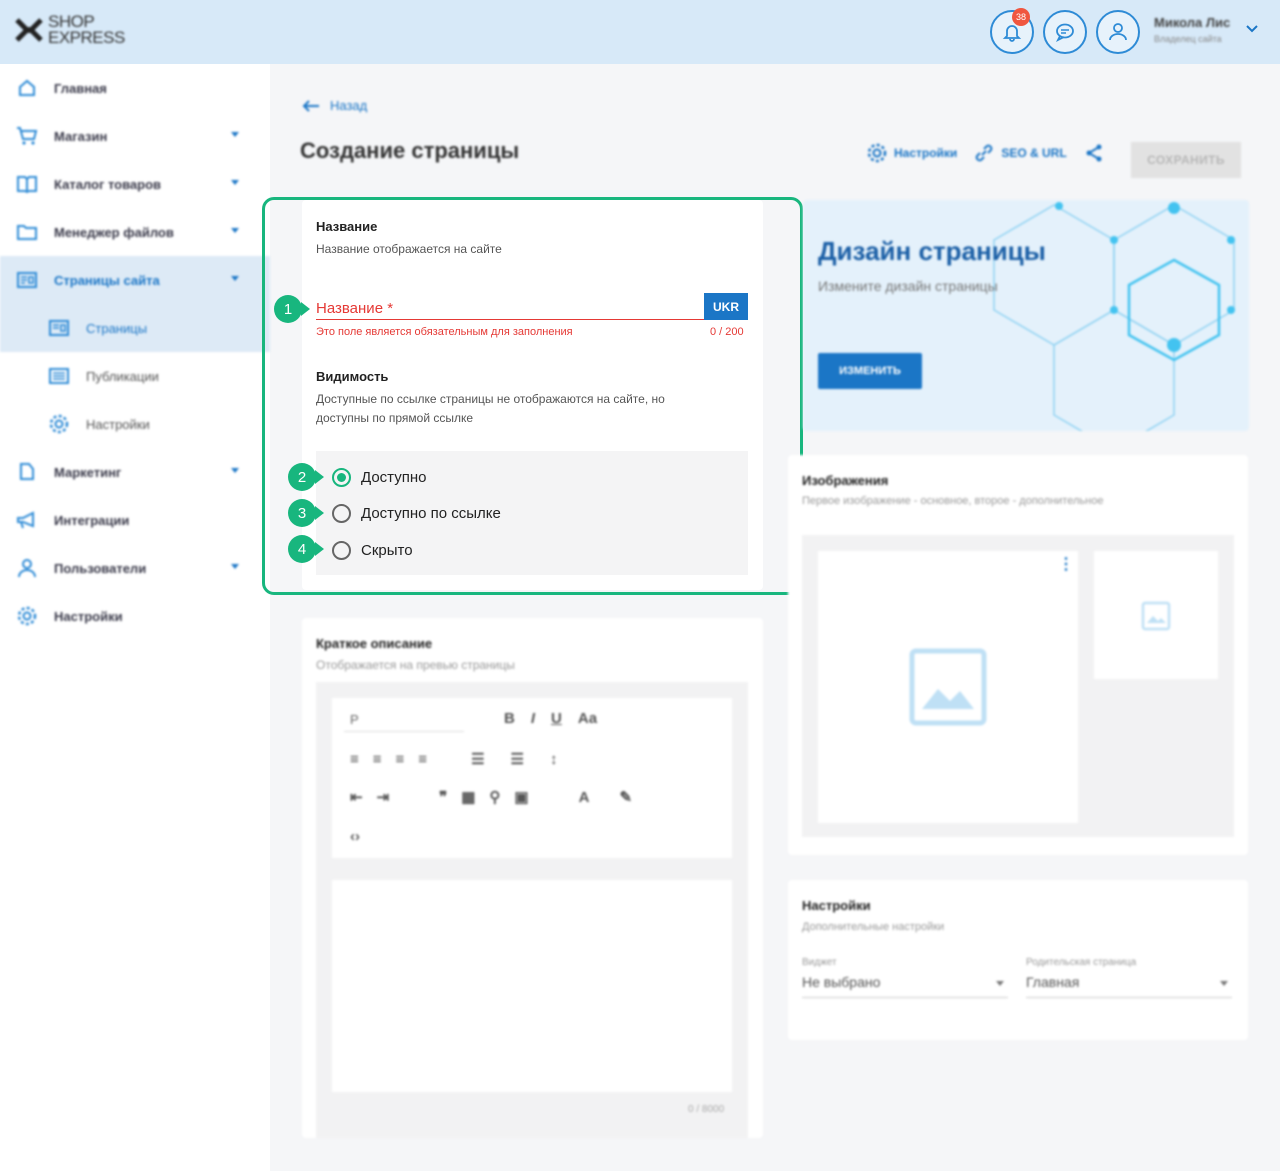 This screenshot has width=1280, height=1171. Describe the element at coordinates (540, 550) in the screenshot. I see `radio-hidden: Скрыто` at that location.